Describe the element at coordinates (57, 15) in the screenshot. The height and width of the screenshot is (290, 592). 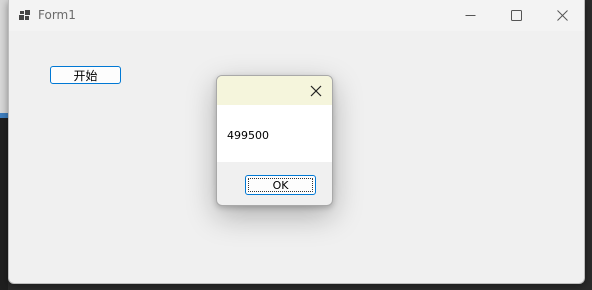
I see `window-title: Form1` at that location.